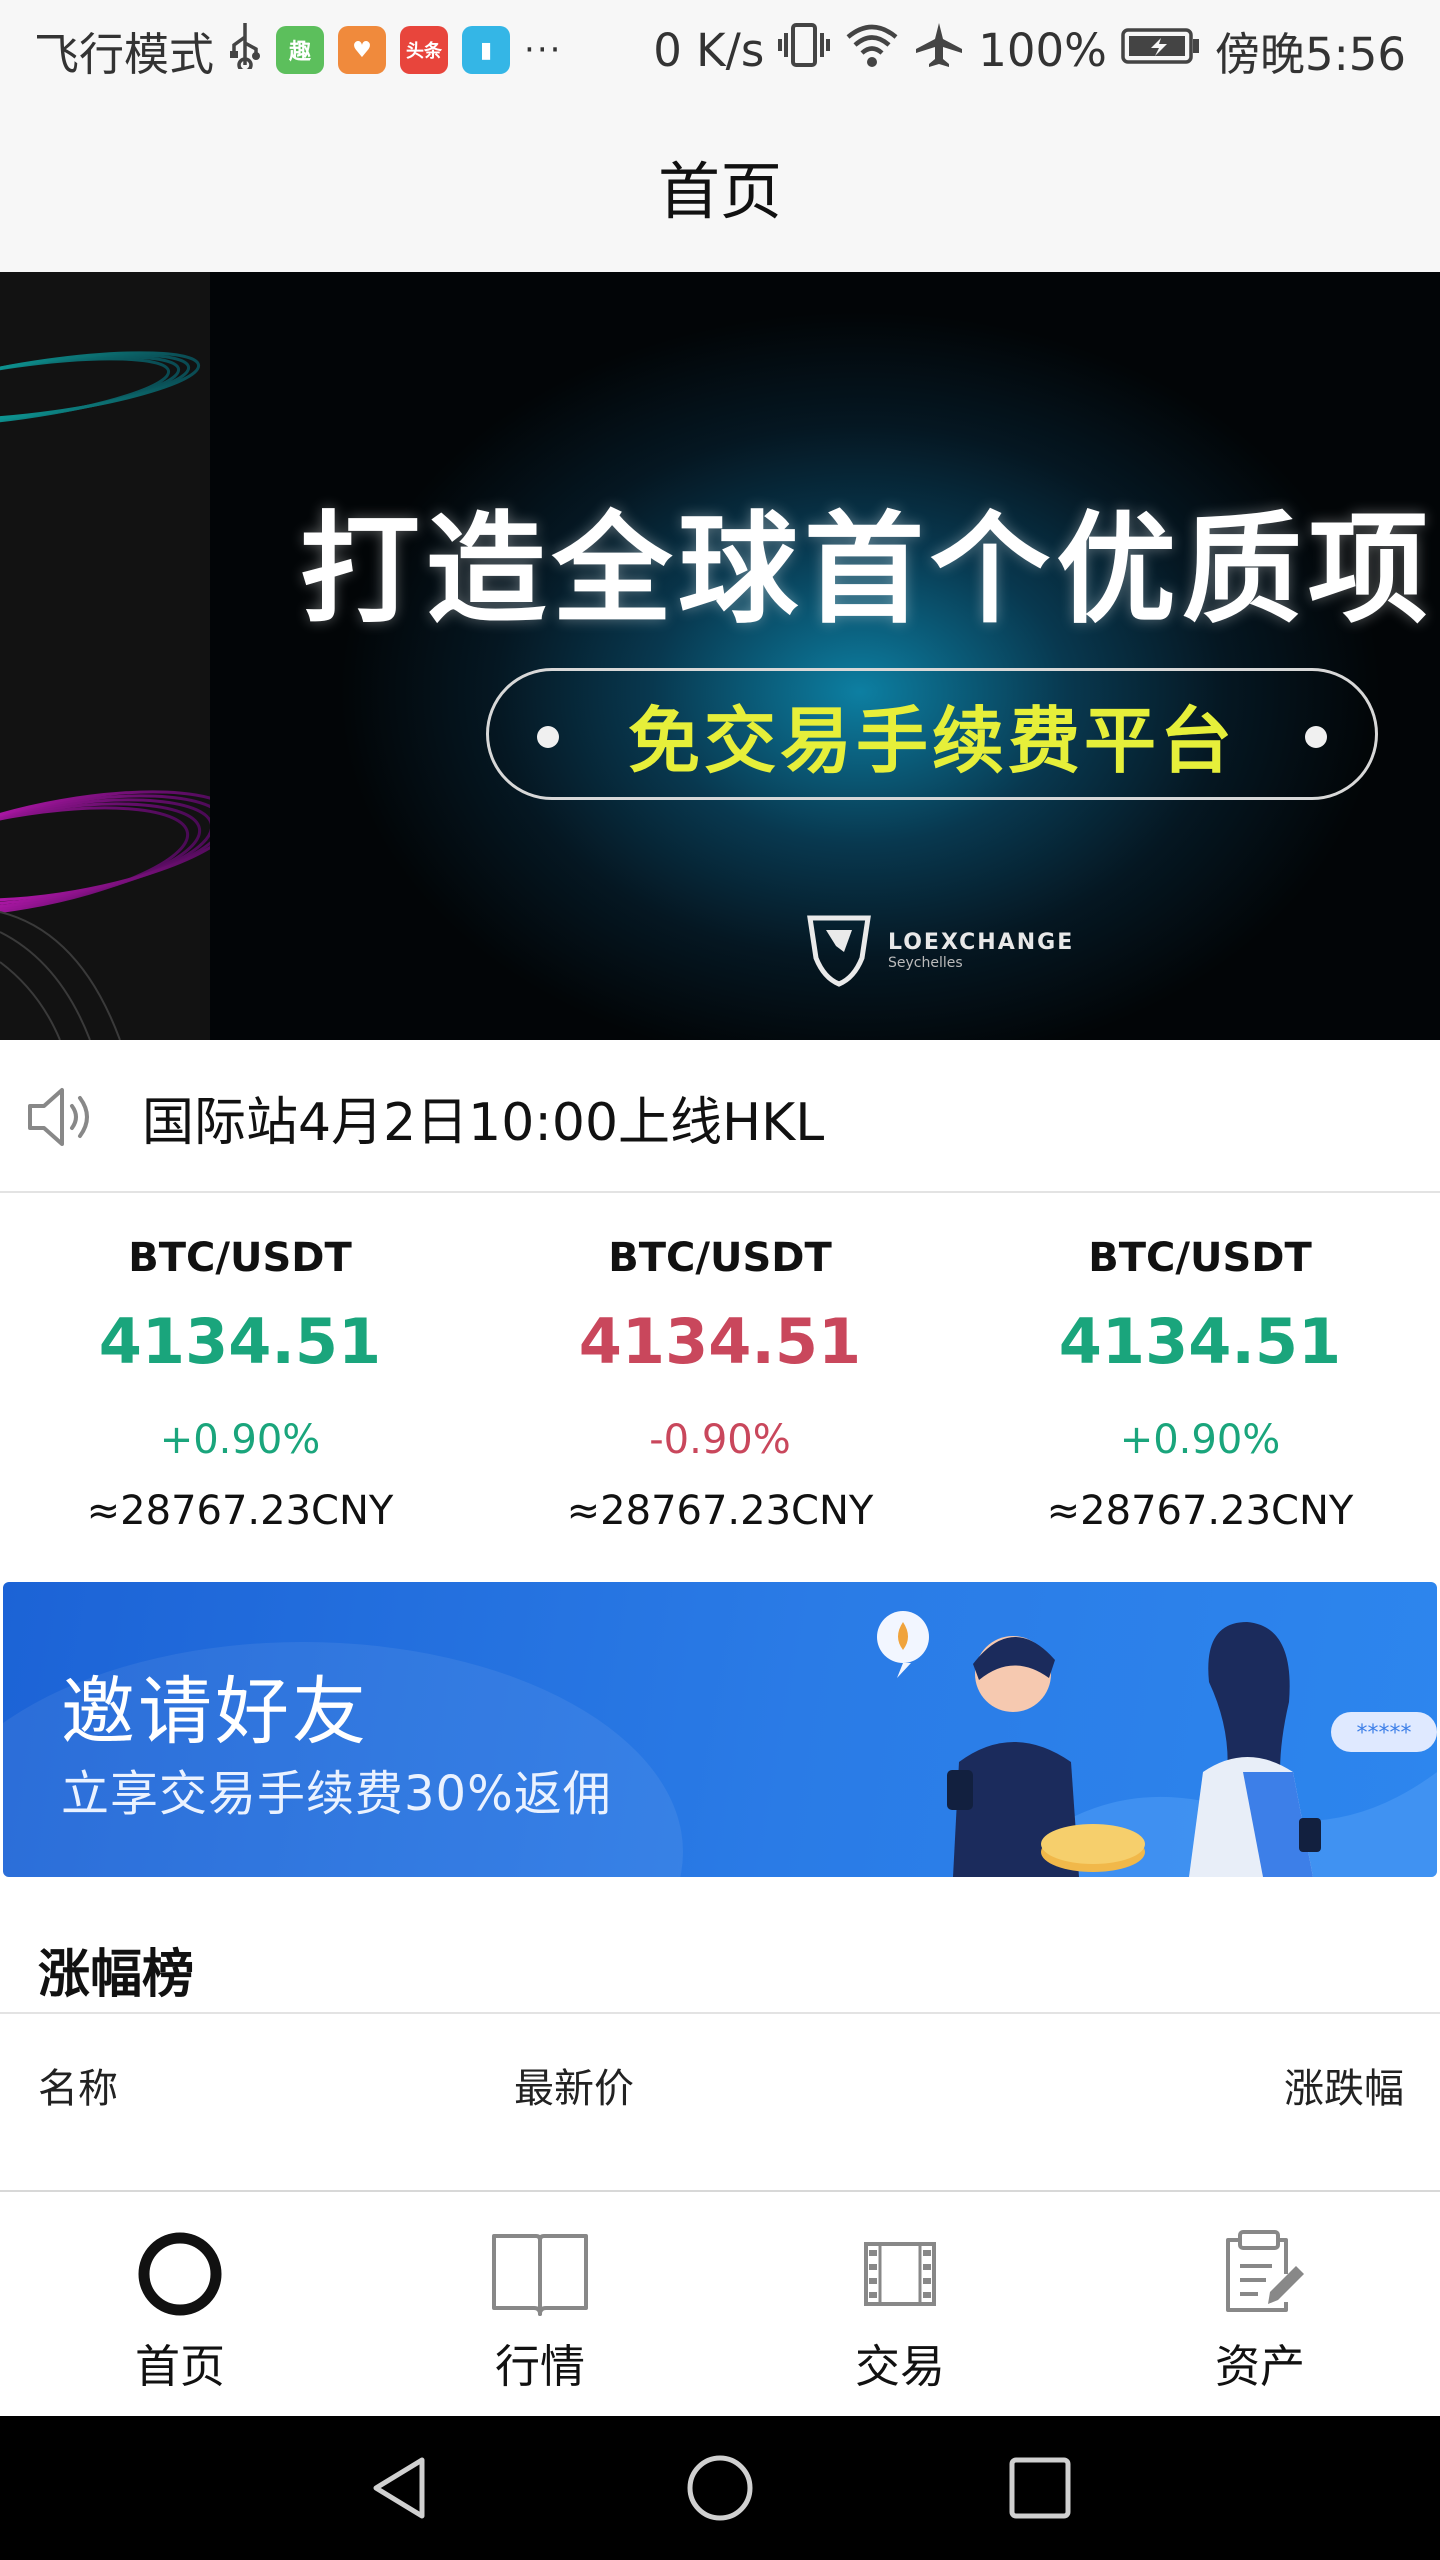 This screenshot has width=1440, height=2560. I want to click on speaker-icon, so click(58, 1117).